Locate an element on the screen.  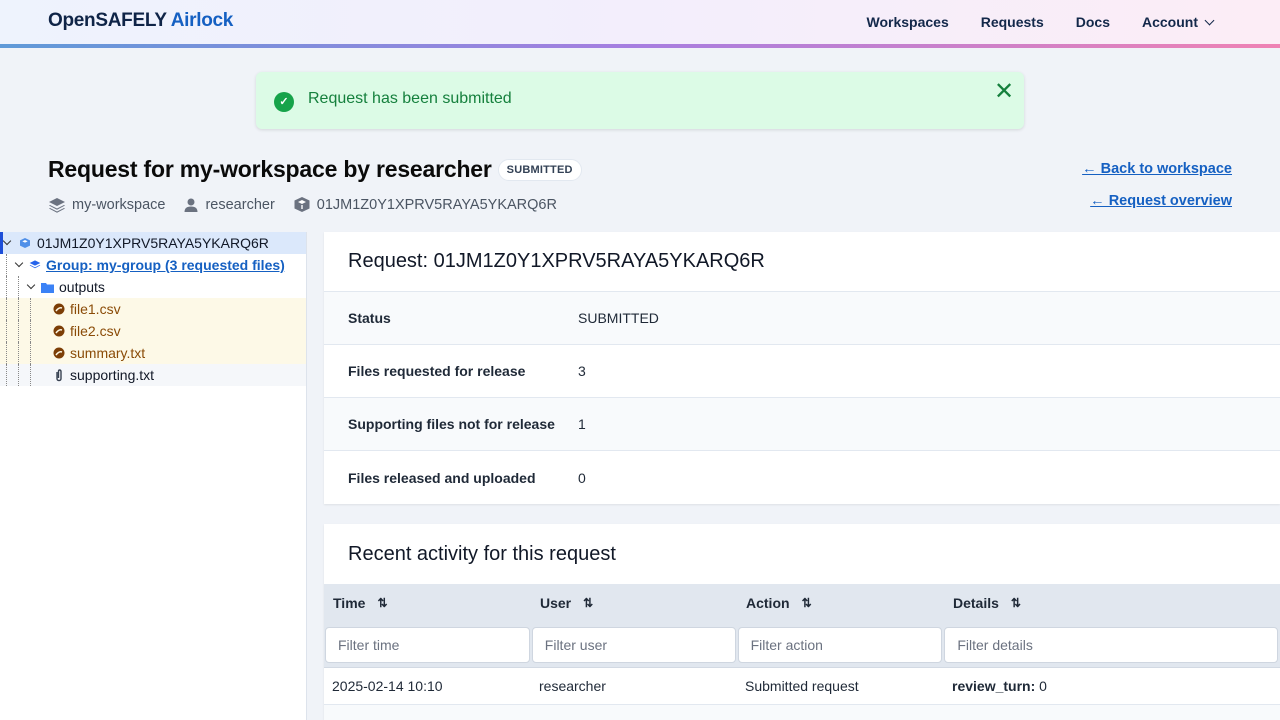
filter-details-input is located at coordinates (1111, 644).